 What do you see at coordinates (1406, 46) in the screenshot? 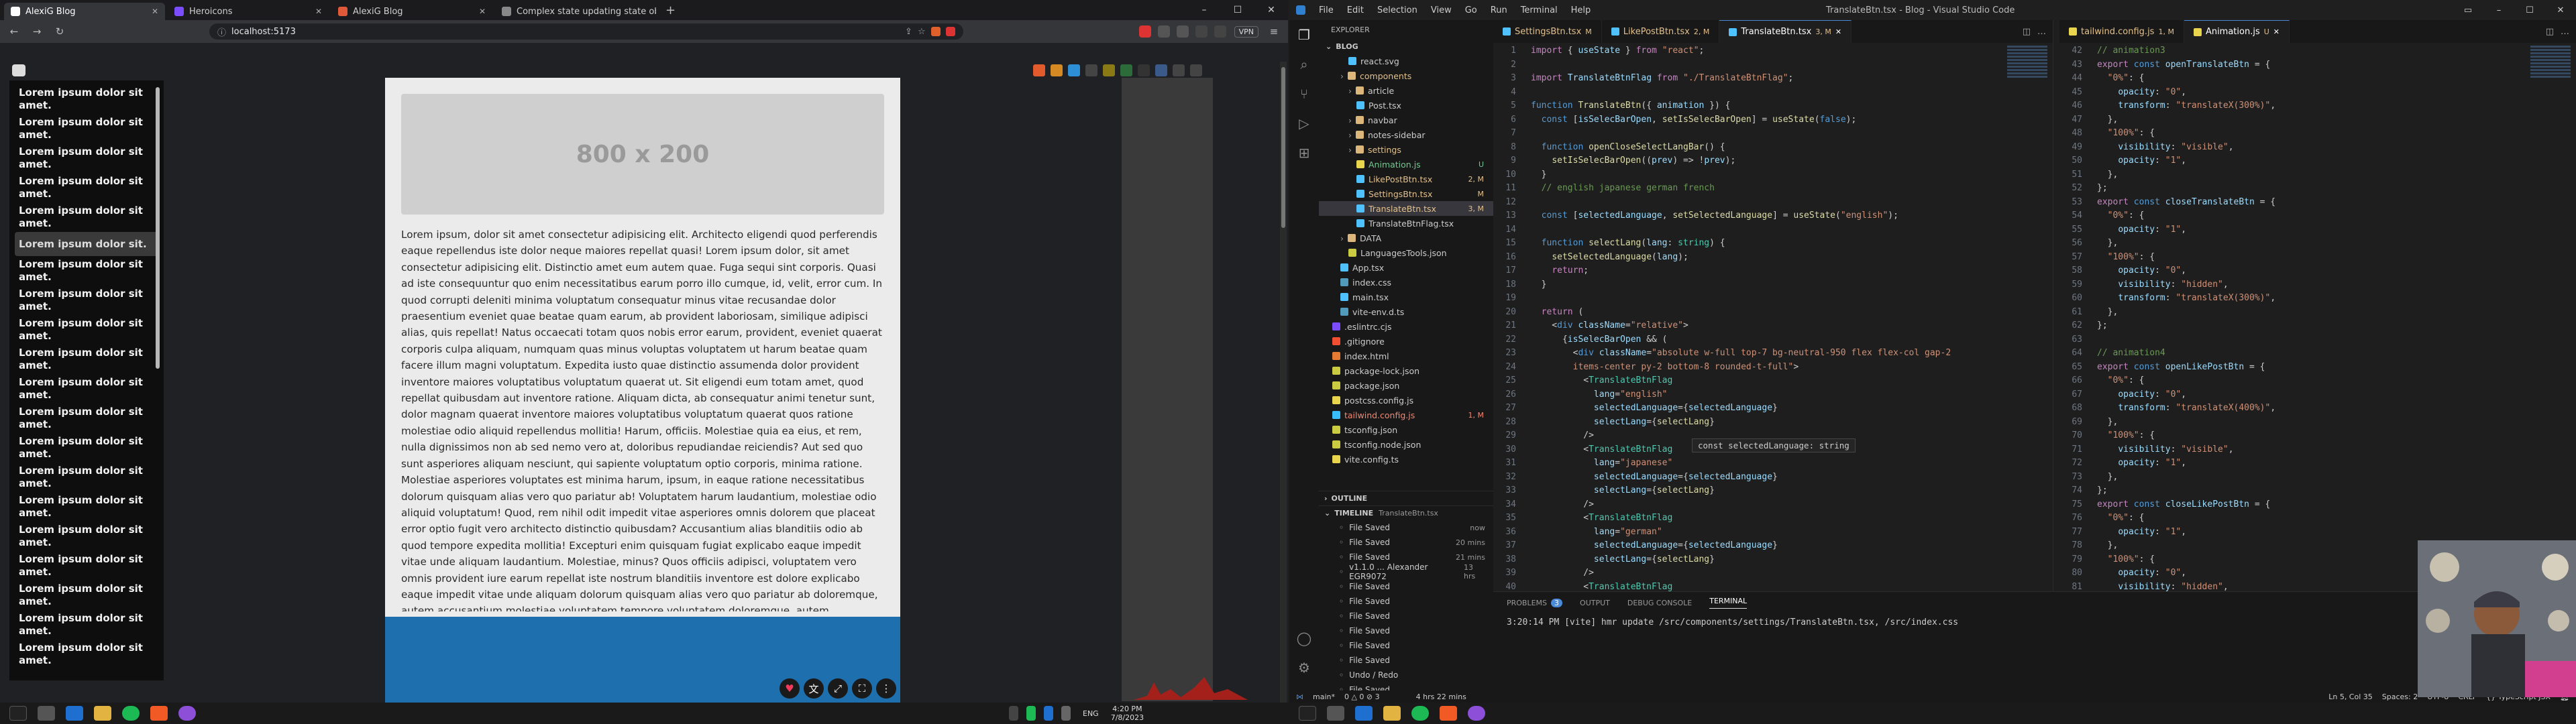
I see `project-root: ⌄ BLOG` at bounding box center [1406, 46].